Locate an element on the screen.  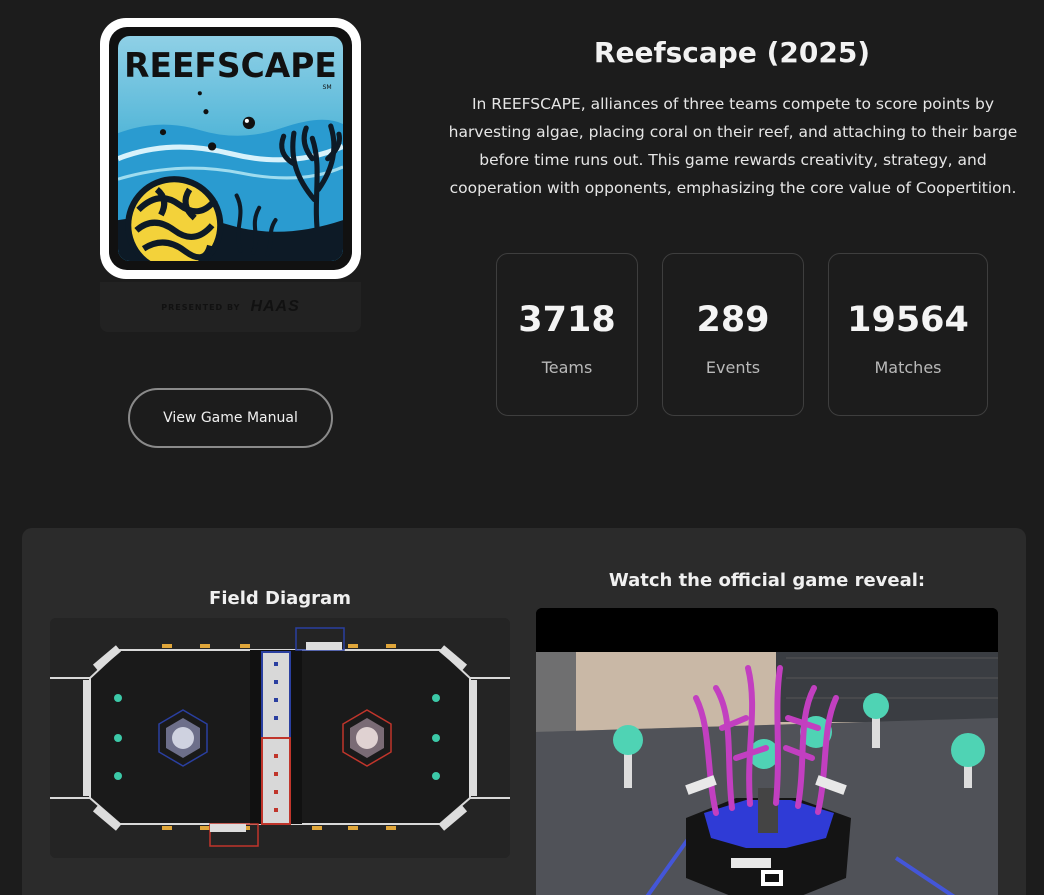
video-section-title: Watch the official game reveal: is located at coordinates (767, 580).